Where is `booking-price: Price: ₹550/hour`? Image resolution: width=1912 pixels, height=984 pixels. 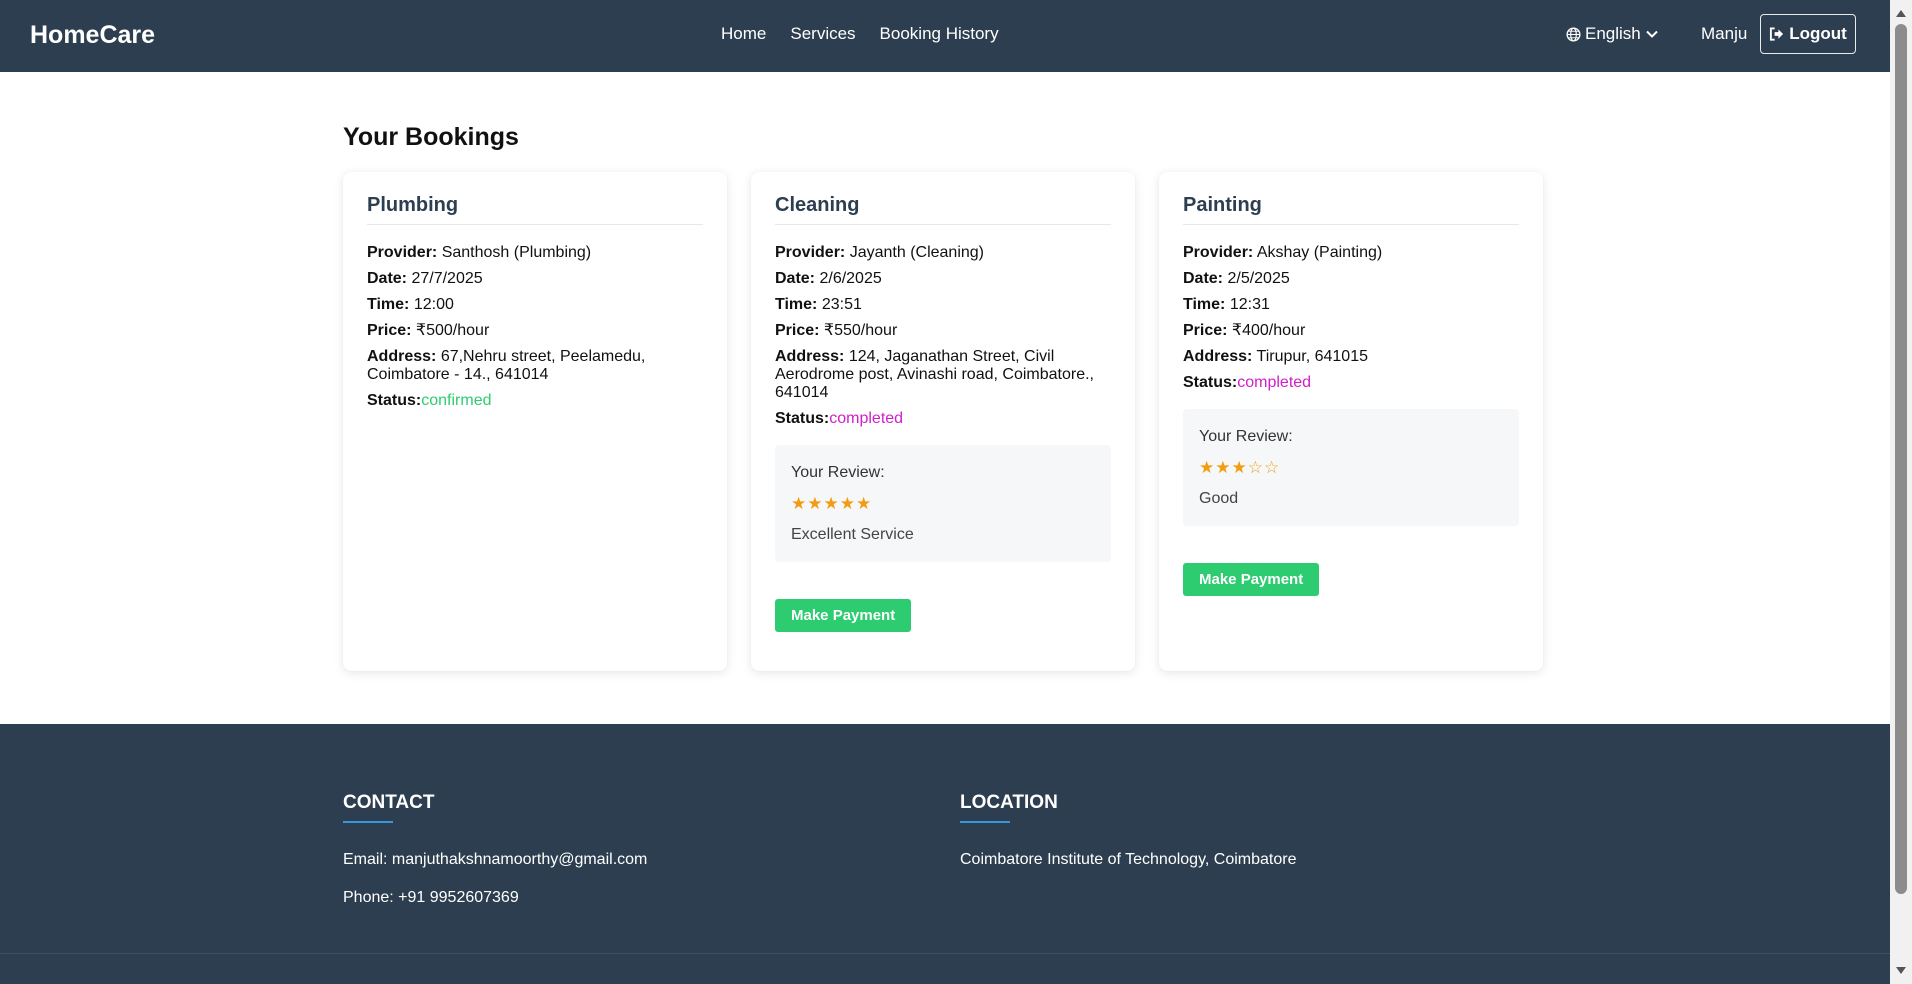
booking-price: Price: ₹550/hour is located at coordinates (943, 331).